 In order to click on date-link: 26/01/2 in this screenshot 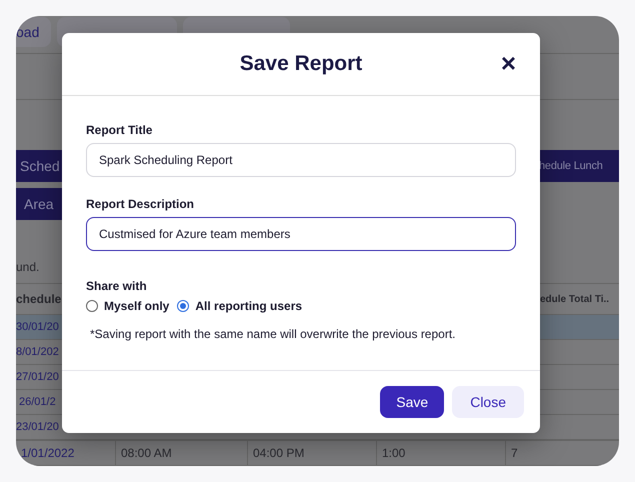, I will do `click(39, 402)`.